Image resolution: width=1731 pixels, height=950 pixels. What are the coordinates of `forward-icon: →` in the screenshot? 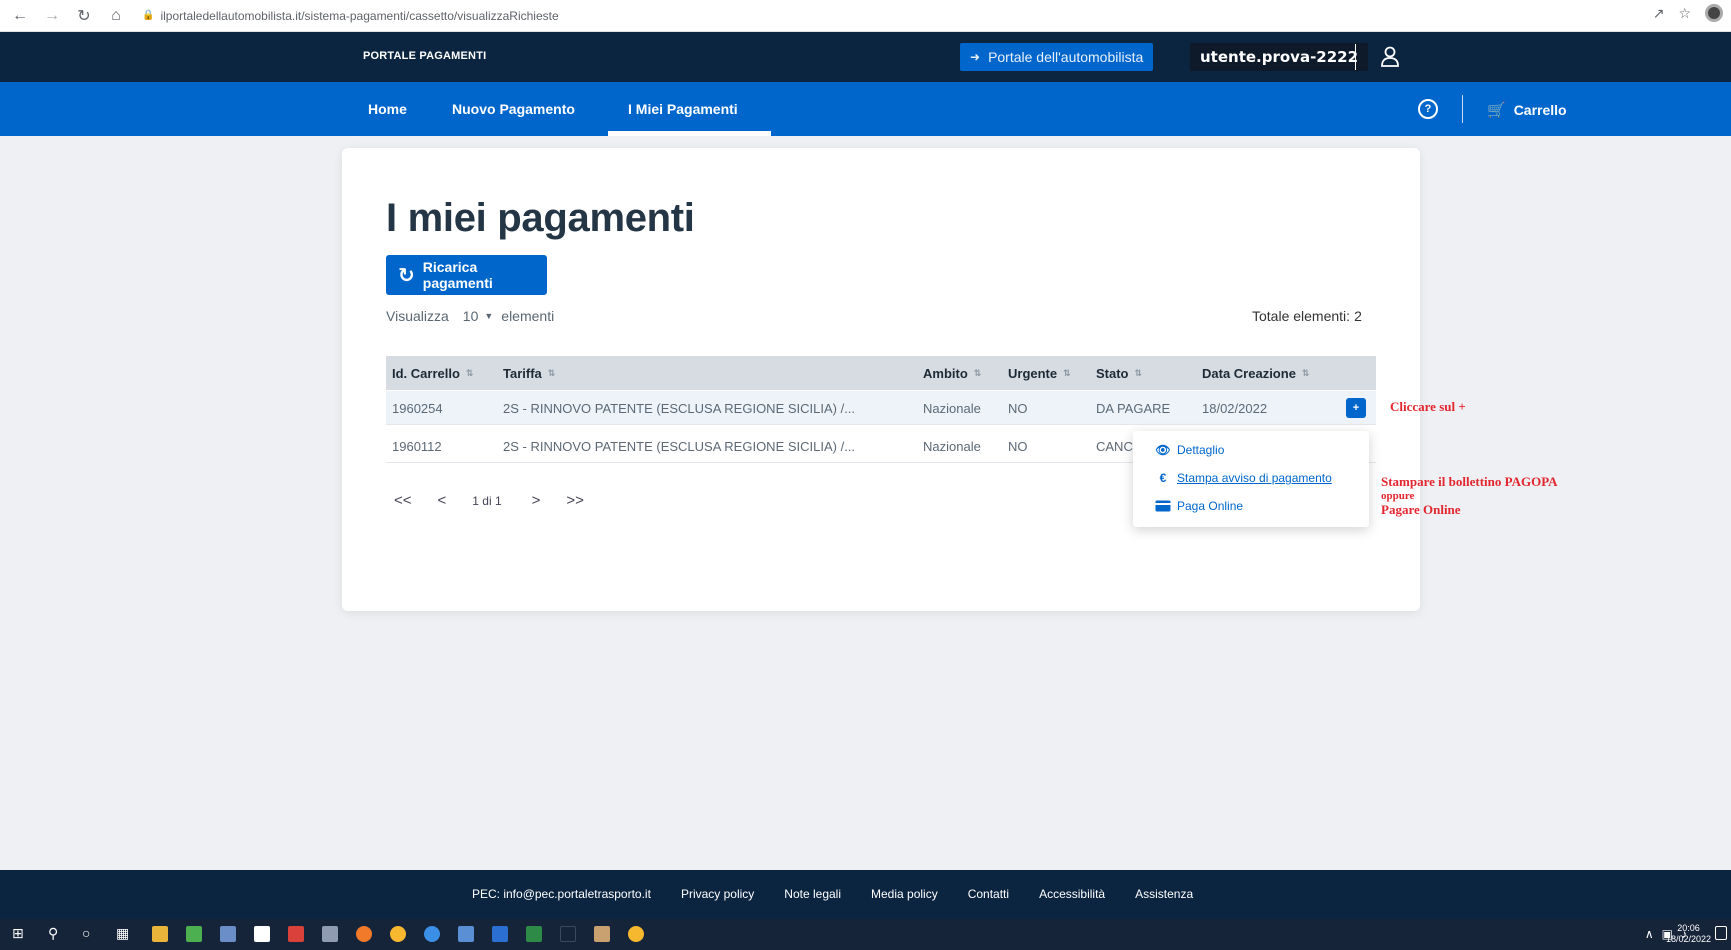 It's located at (52, 16).